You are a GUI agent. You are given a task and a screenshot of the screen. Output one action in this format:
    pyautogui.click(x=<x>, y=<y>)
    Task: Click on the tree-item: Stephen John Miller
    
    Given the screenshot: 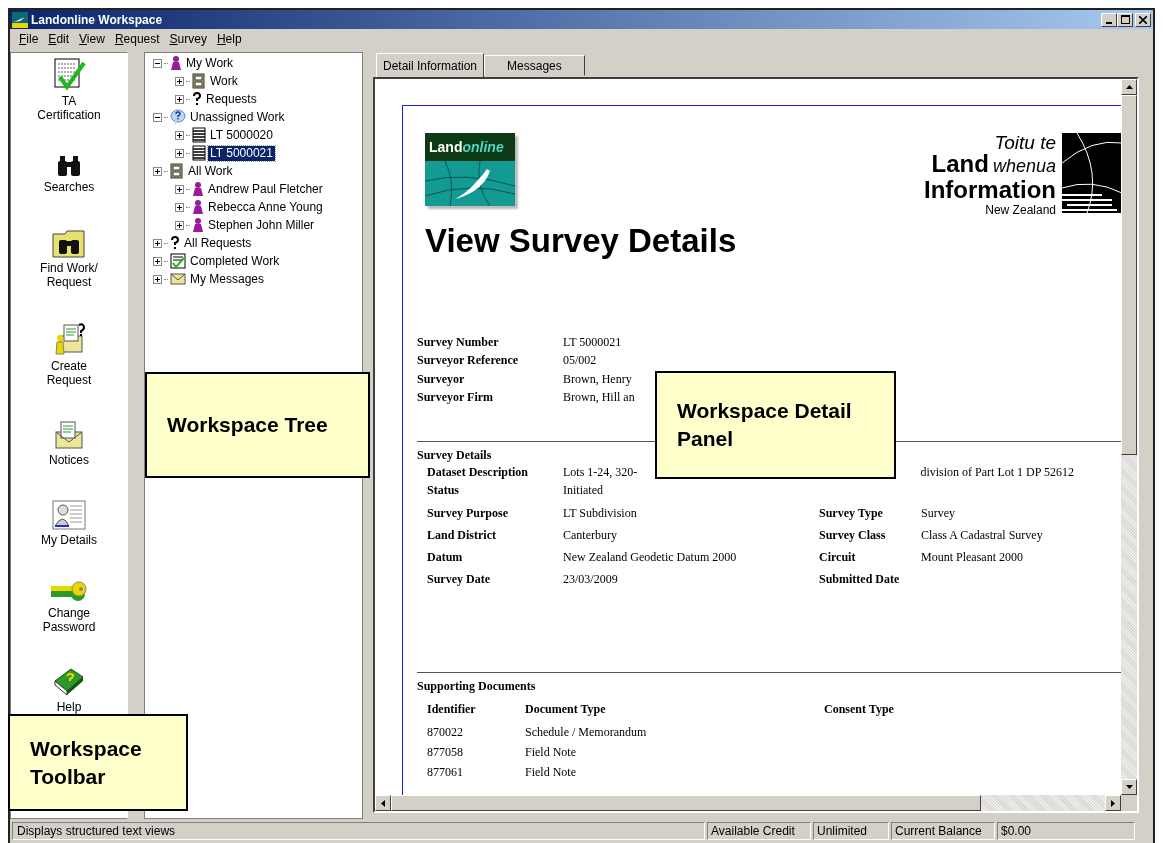 What is the action you would take?
    pyautogui.click(x=261, y=225)
    